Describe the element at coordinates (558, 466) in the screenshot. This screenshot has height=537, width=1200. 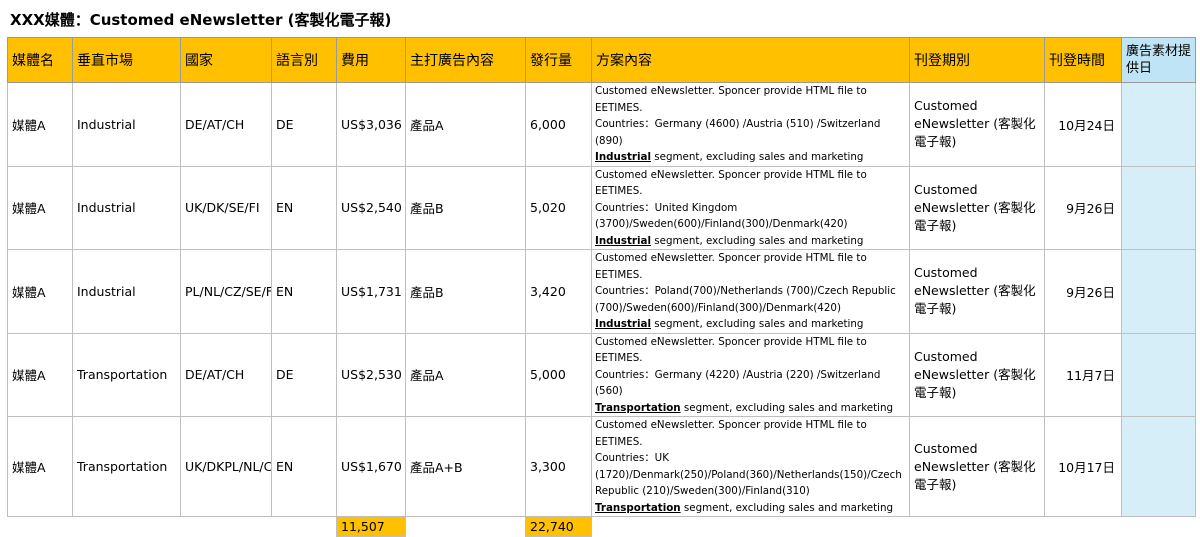
I see `cell-circulation: 3,300` at that location.